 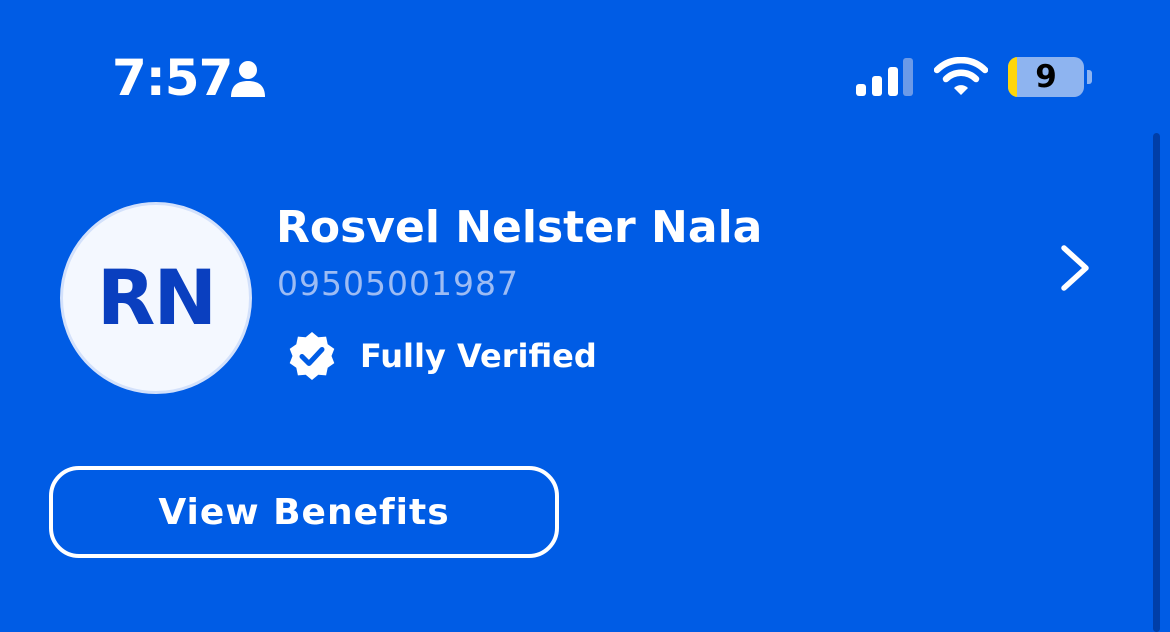 What do you see at coordinates (398, 283) in the screenshot?
I see `user-phone: 09505001987` at bounding box center [398, 283].